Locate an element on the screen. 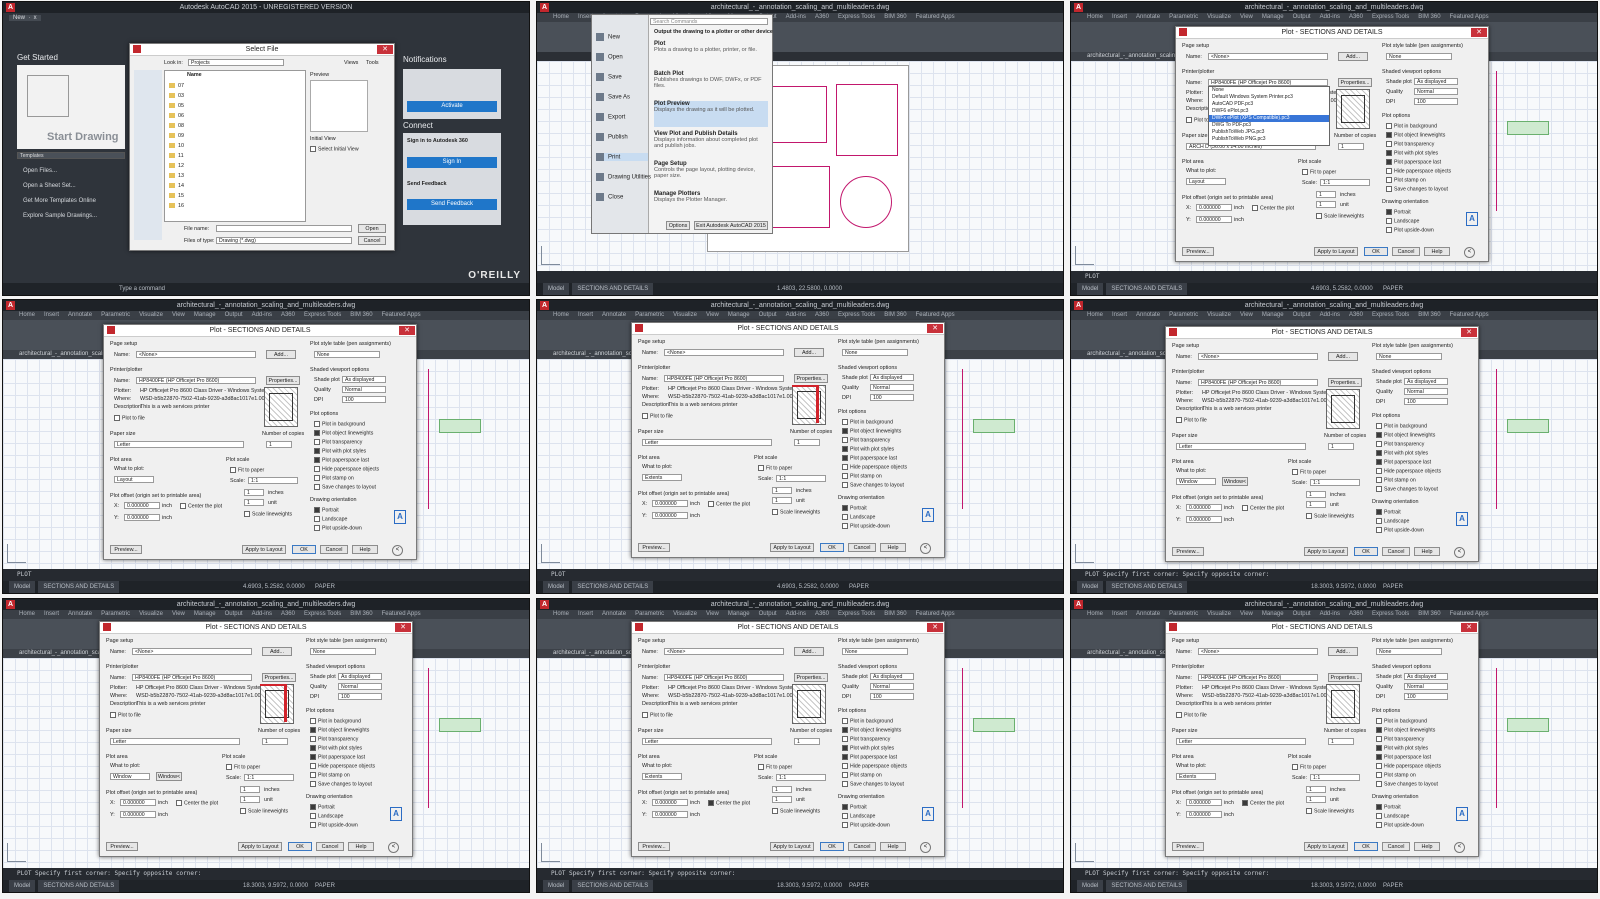  y-offset-input: 0.000000 is located at coordinates (670, 814).